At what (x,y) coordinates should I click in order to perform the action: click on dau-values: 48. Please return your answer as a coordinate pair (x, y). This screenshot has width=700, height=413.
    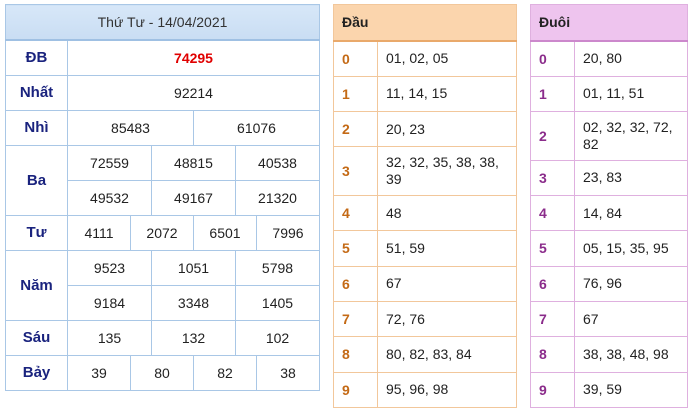
    Looking at the image, I should click on (447, 213).